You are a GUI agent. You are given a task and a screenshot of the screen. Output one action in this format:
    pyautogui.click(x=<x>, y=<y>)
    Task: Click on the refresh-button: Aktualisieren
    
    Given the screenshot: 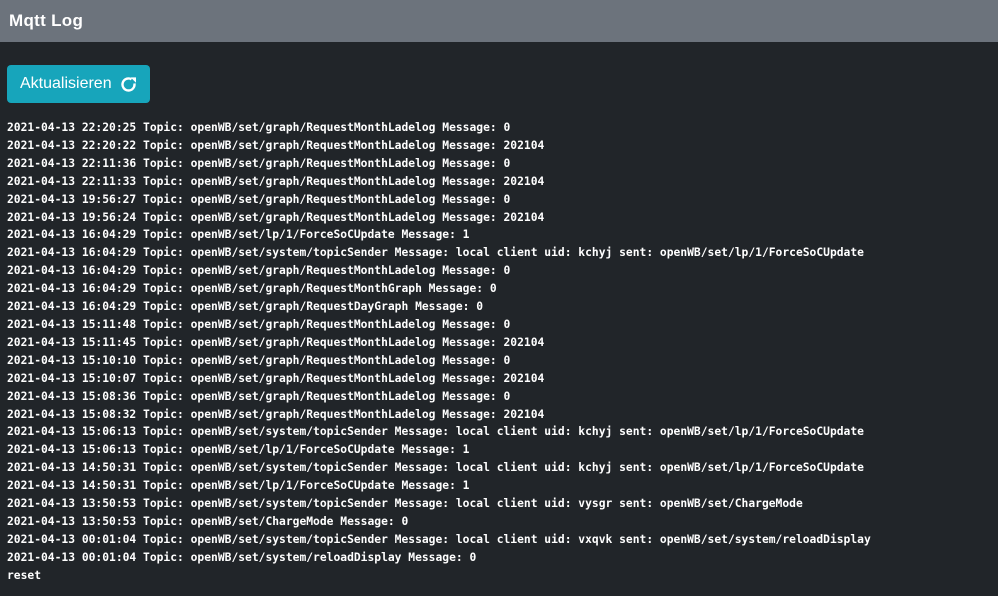 What is the action you would take?
    pyautogui.click(x=78, y=84)
    